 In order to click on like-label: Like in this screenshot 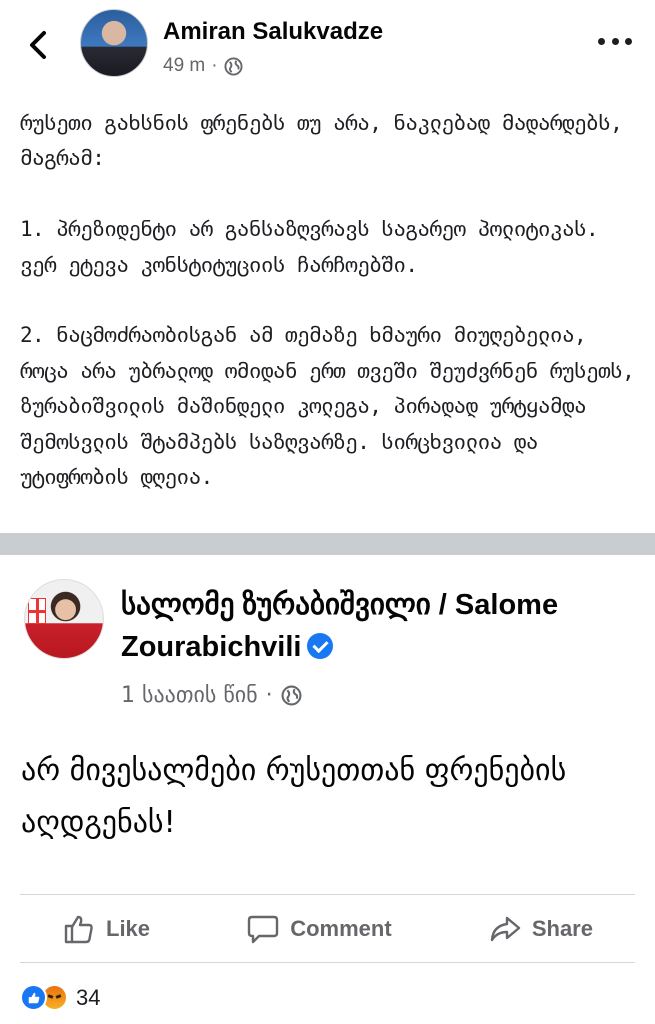, I will do `click(128, 928)`.